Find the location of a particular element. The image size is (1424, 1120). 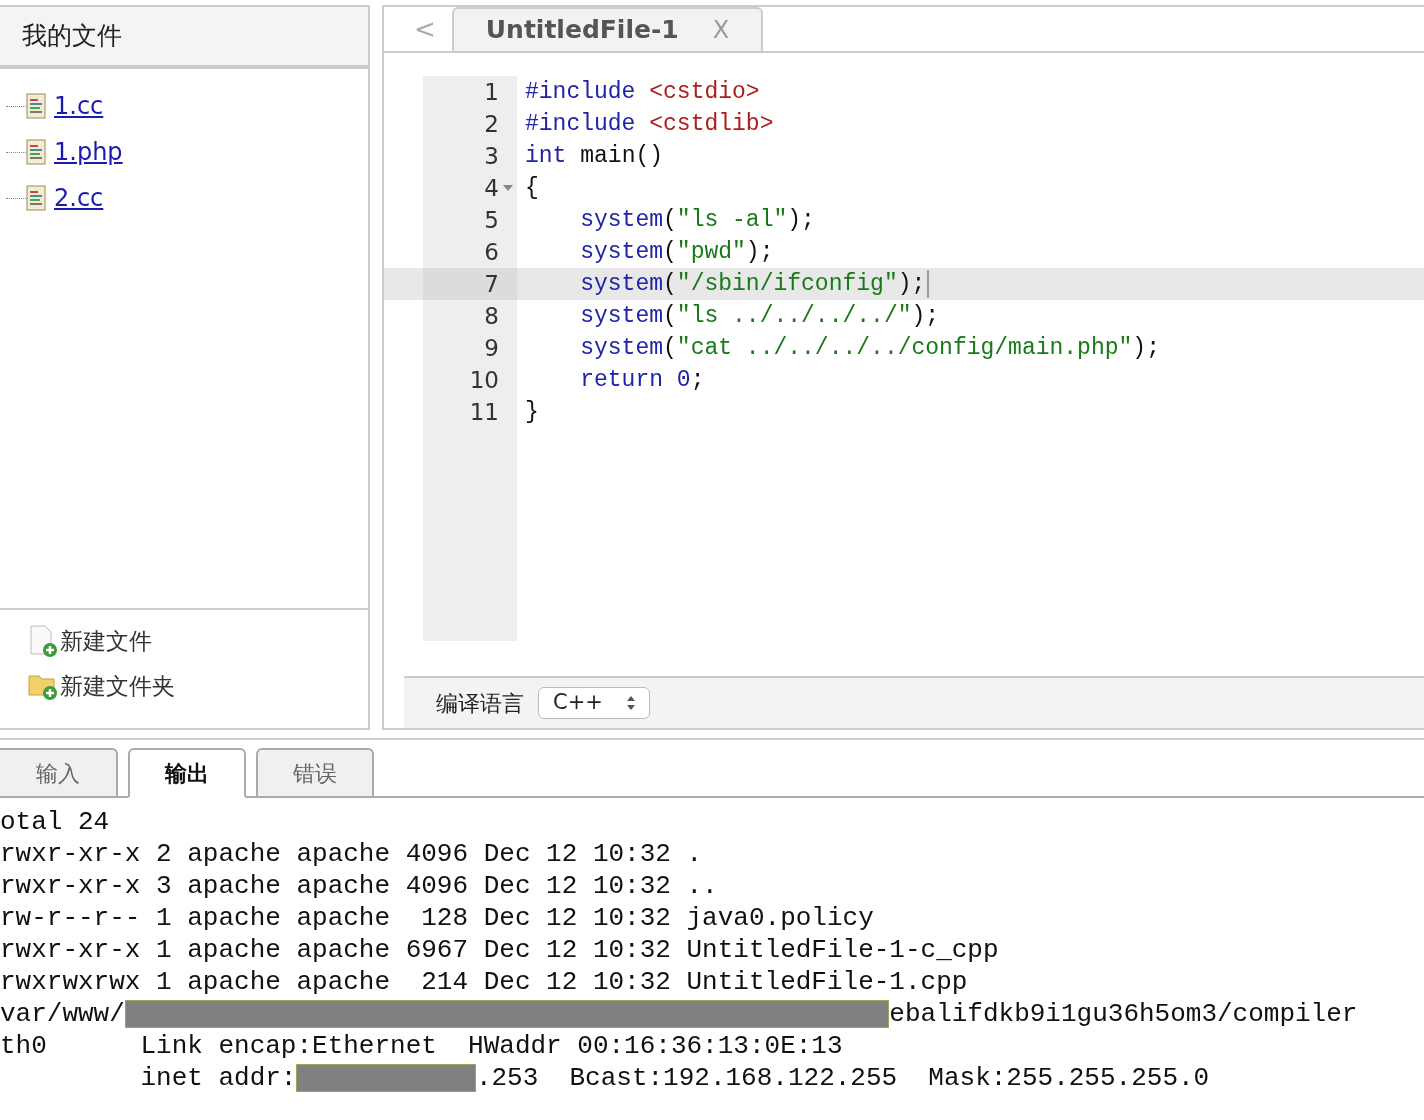

output-tab: 输出 is located at coordinates (187, 773).